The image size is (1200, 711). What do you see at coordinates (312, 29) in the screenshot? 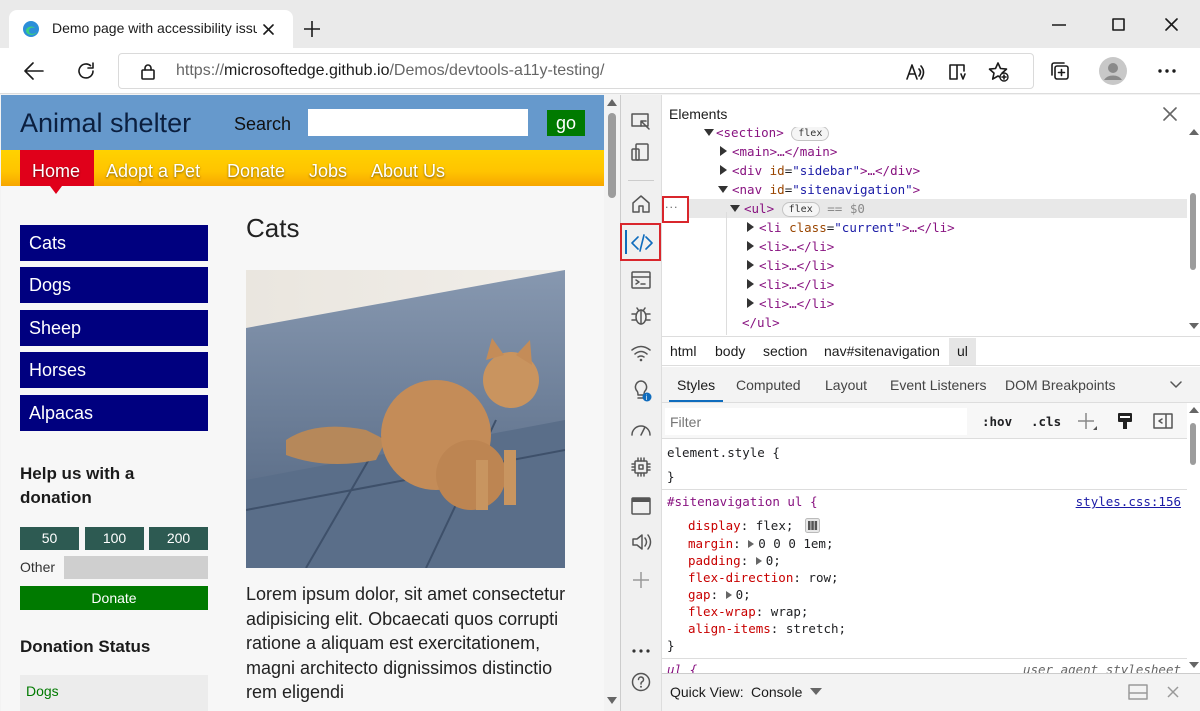
I see `new-tab-icon` at bounding box center [312, 29].